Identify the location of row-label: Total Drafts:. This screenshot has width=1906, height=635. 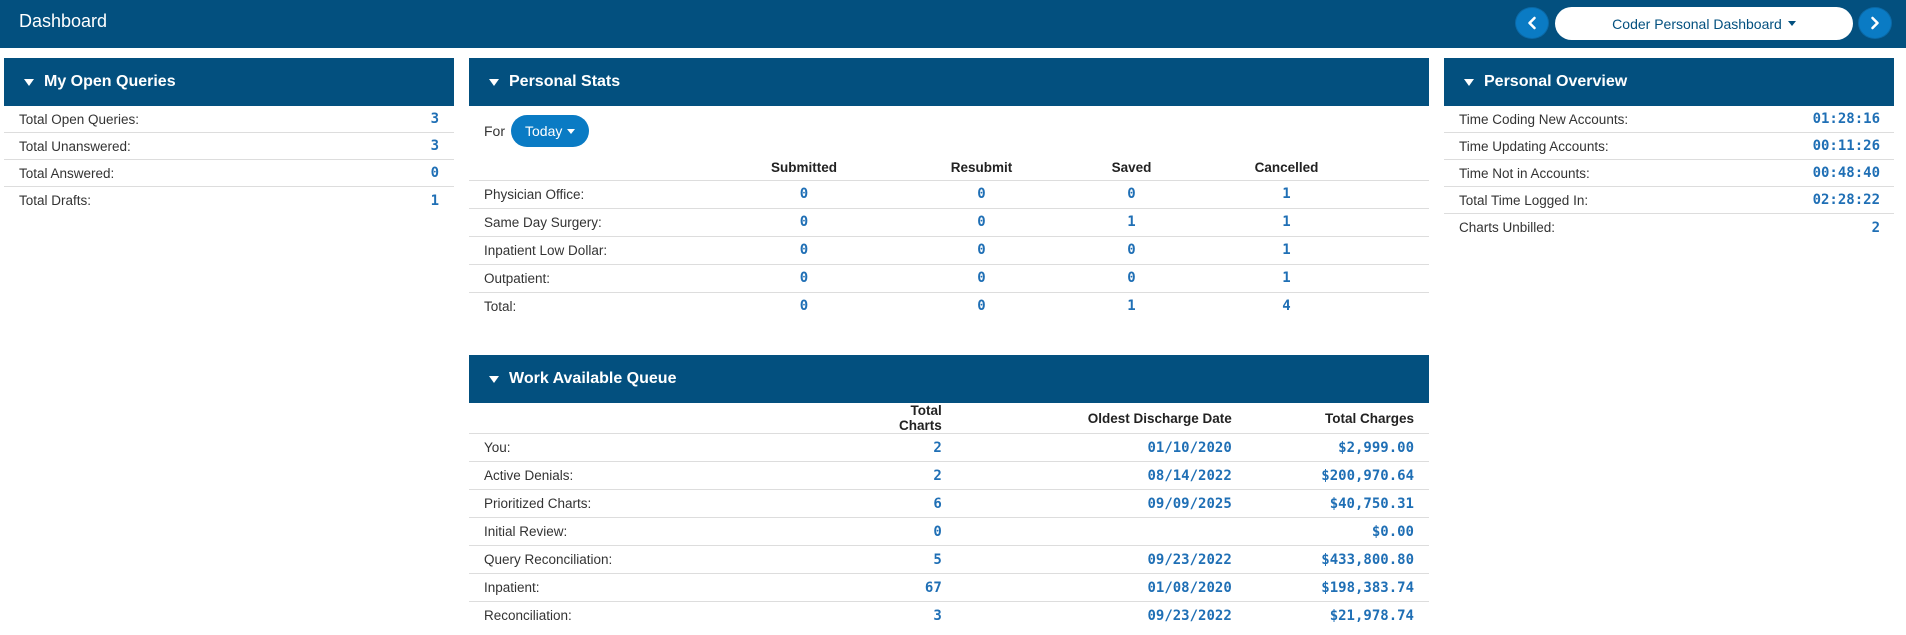
(55, 200).